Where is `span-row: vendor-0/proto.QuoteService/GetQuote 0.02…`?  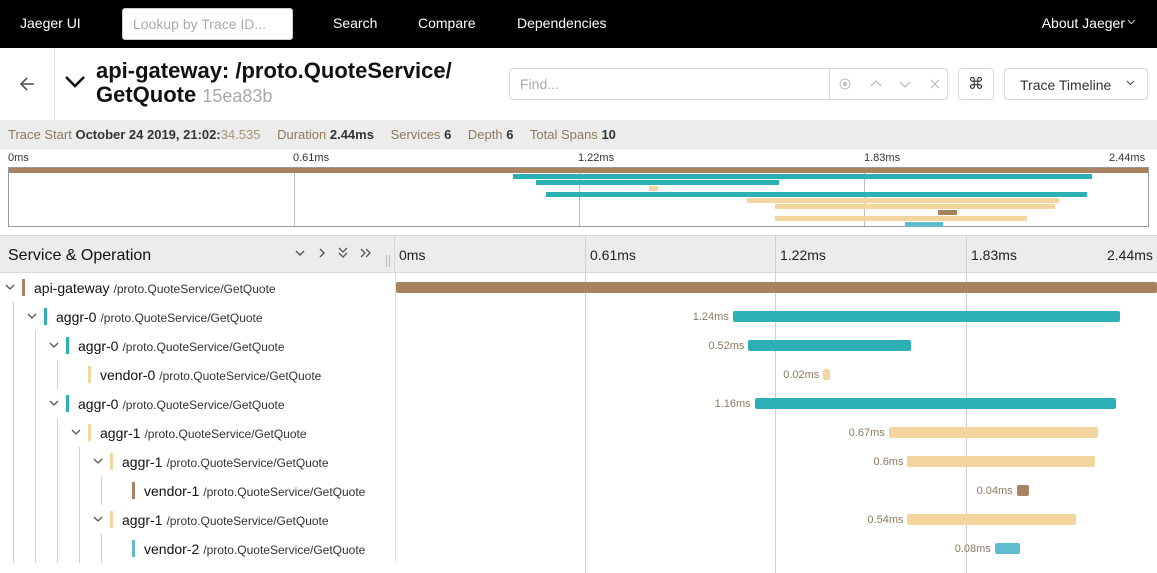
span-row: vendor-0/proto.QuoteService/GetQuote 0.02… is located at coordinates (578, 374).